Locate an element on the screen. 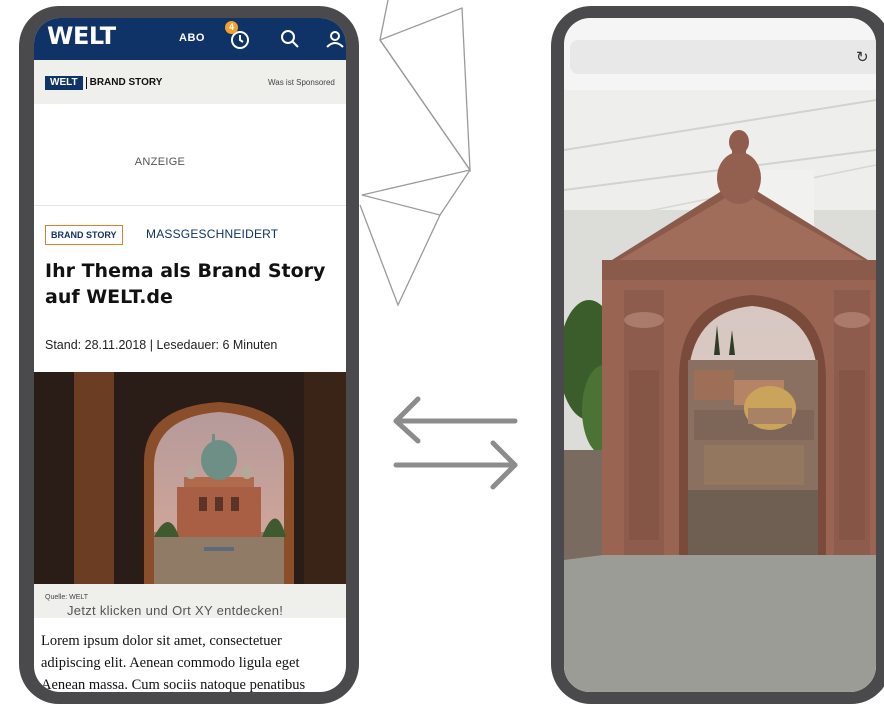  user-icon is located at coordinates (335, 39).